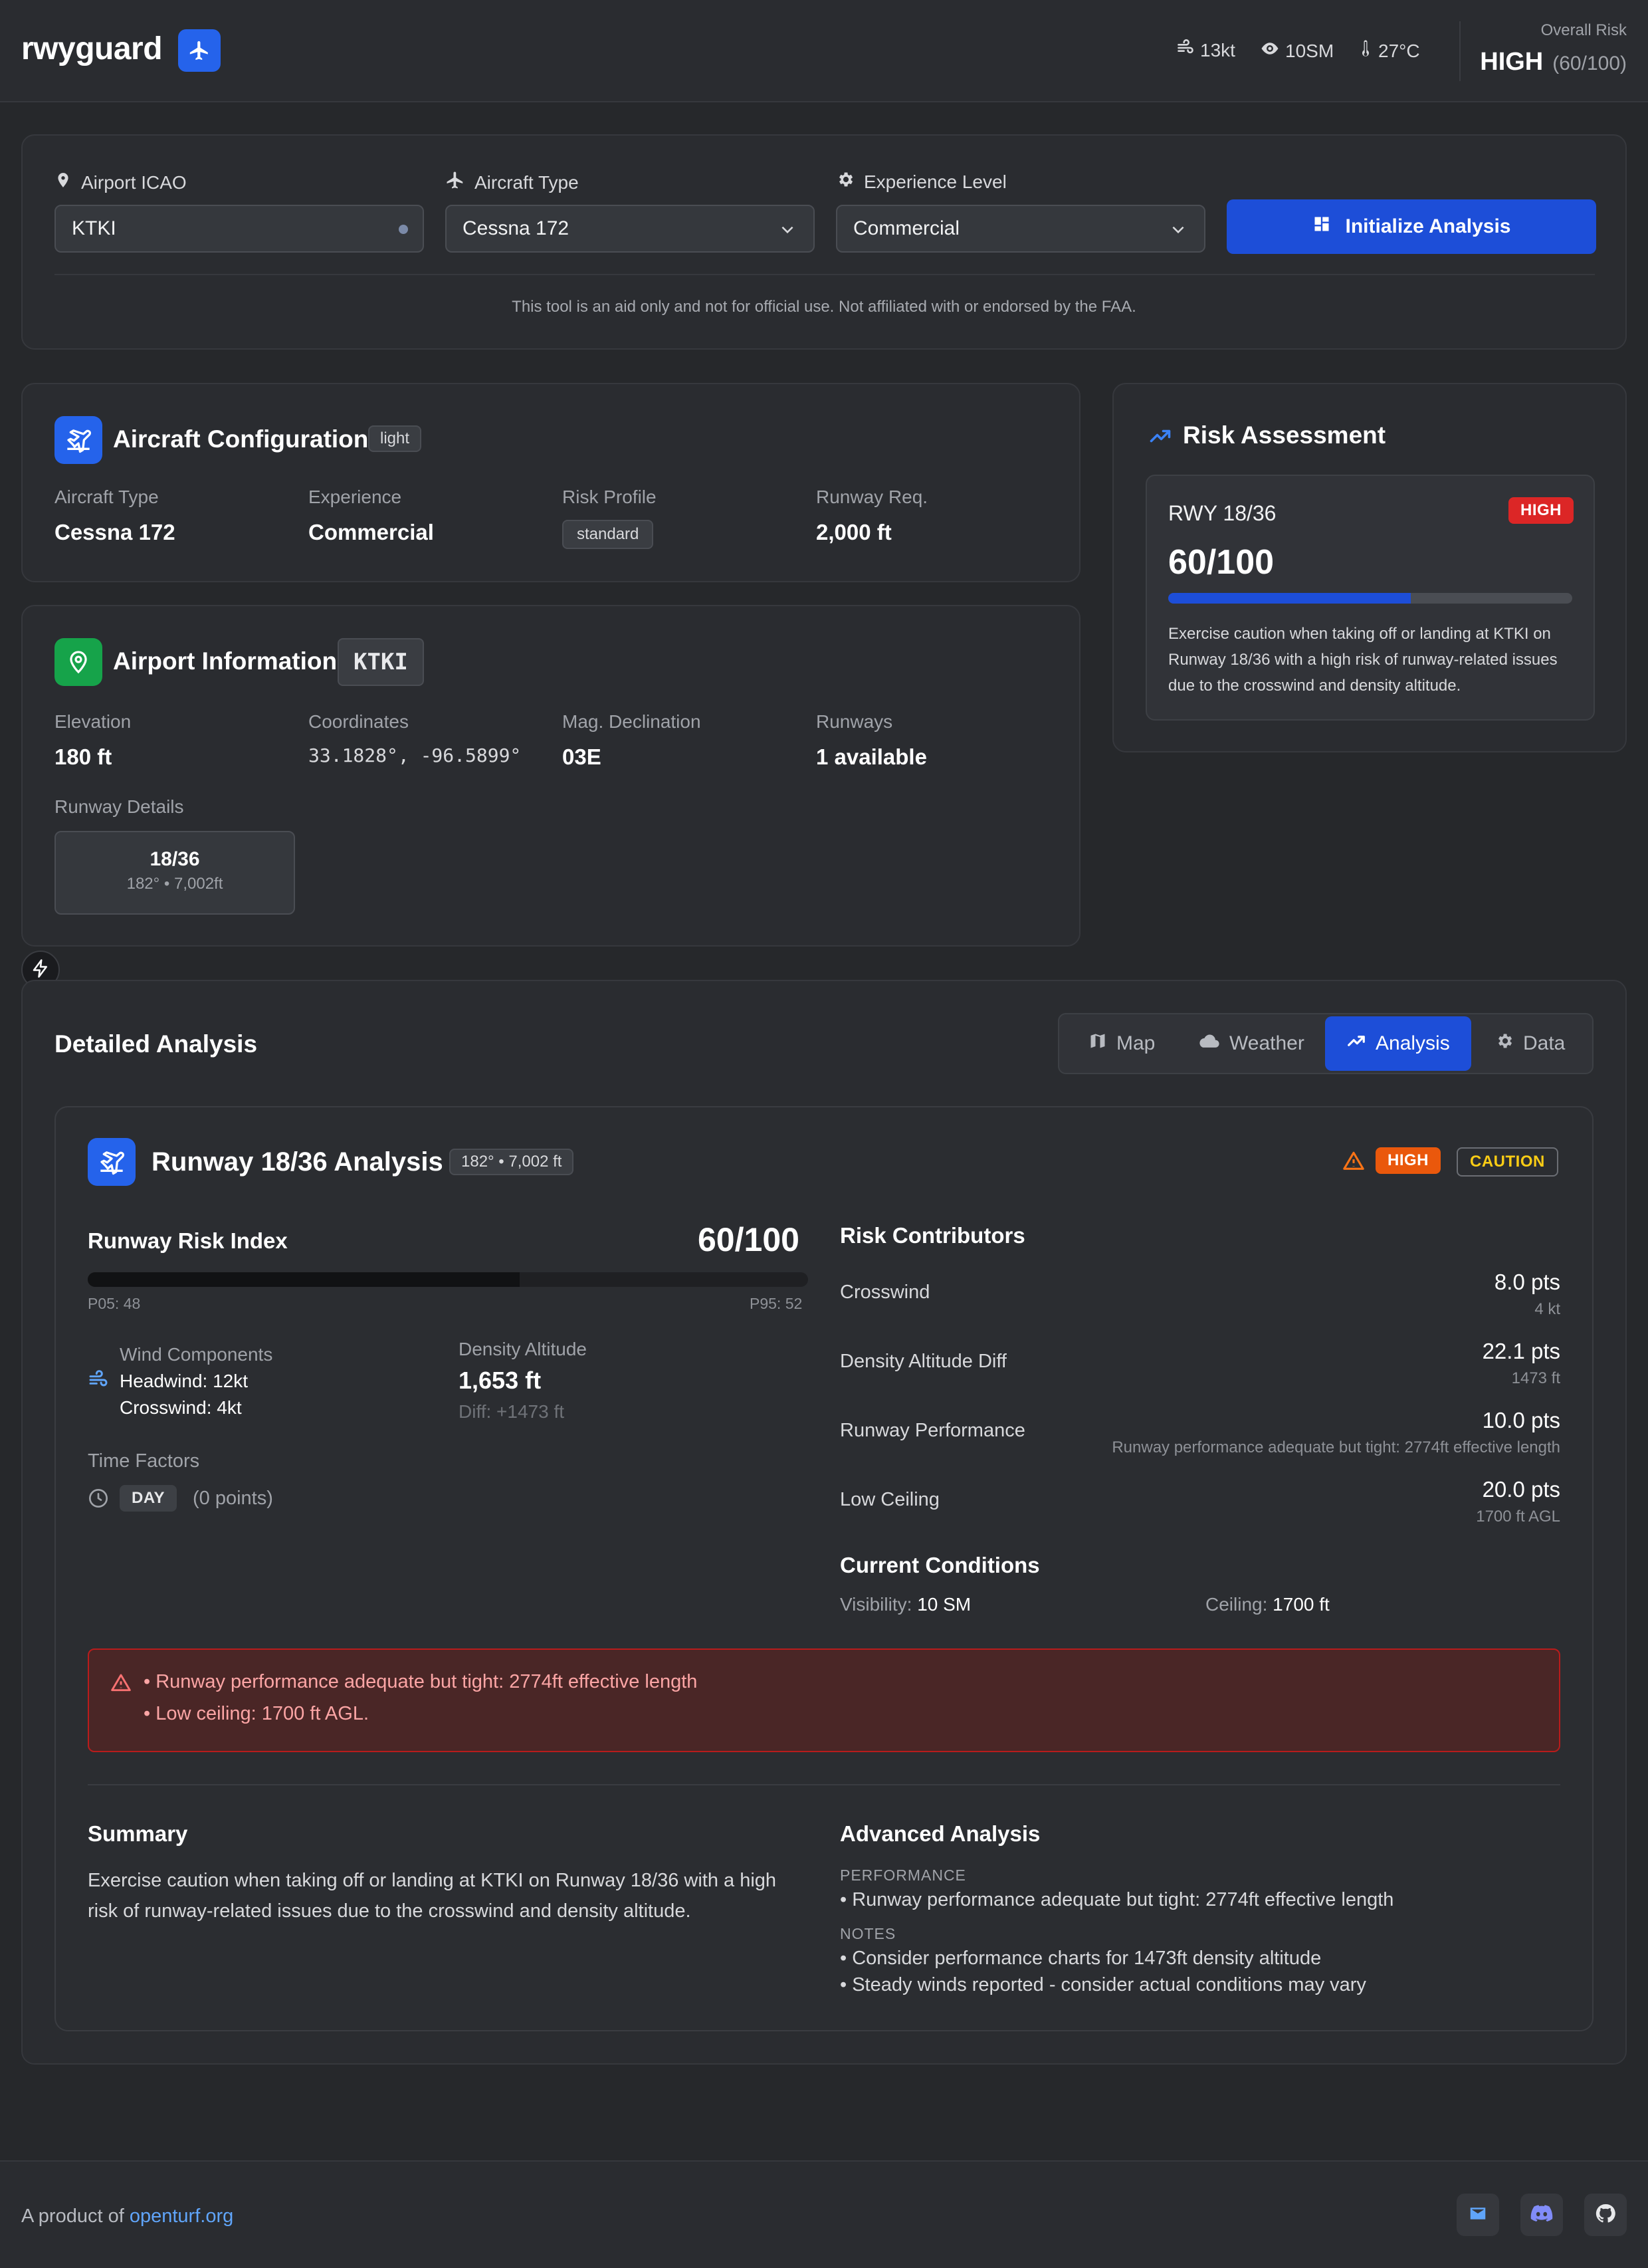 The image size is (1648, 2268). Describe the element at coordinates (512, 1411) in the screenshot. I see `density-altitude-diff: Diff: +1473 ft` at that location.